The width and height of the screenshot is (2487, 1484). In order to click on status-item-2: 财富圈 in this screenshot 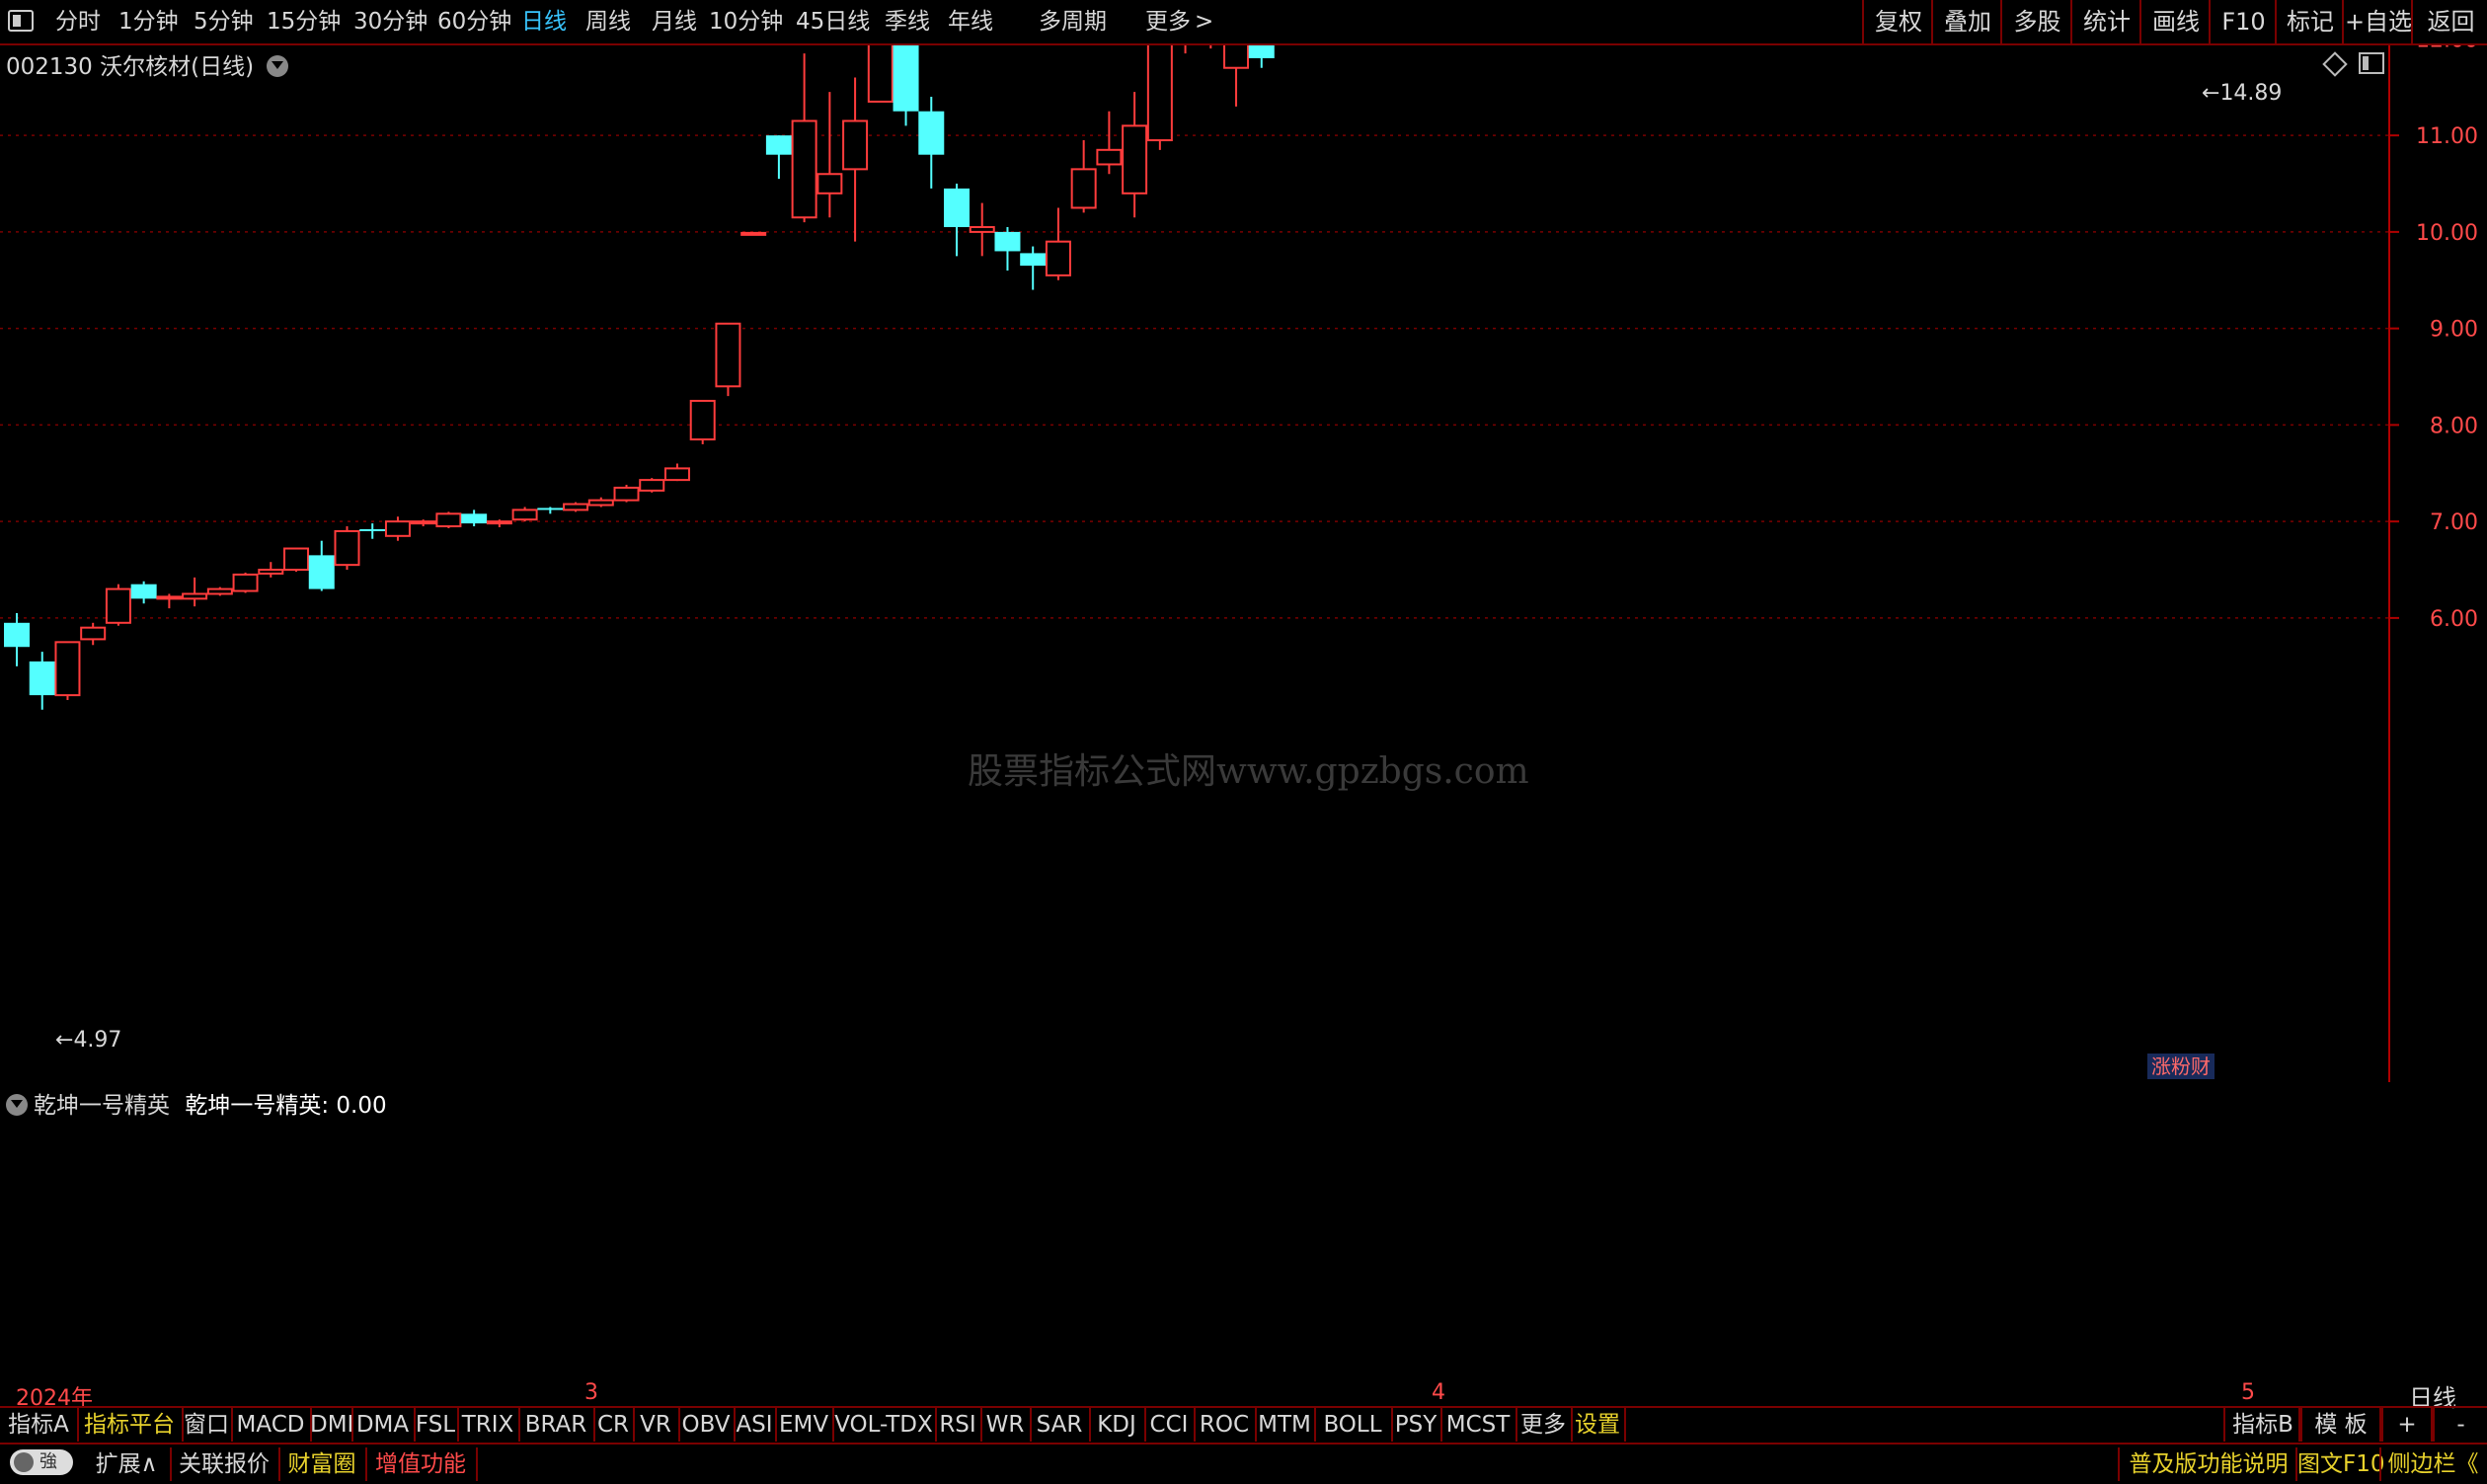, I will do `click(323, 1464)`.